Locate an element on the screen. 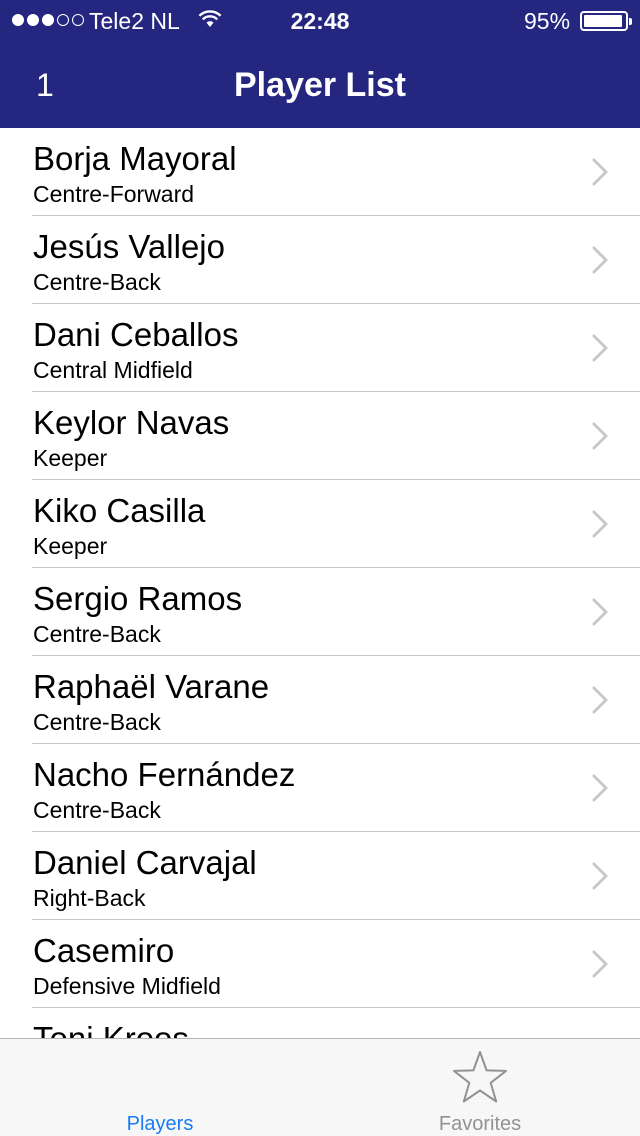  header: Tele2 NL 22:48 95% 1 Player List is located at coordinates (320, 64).